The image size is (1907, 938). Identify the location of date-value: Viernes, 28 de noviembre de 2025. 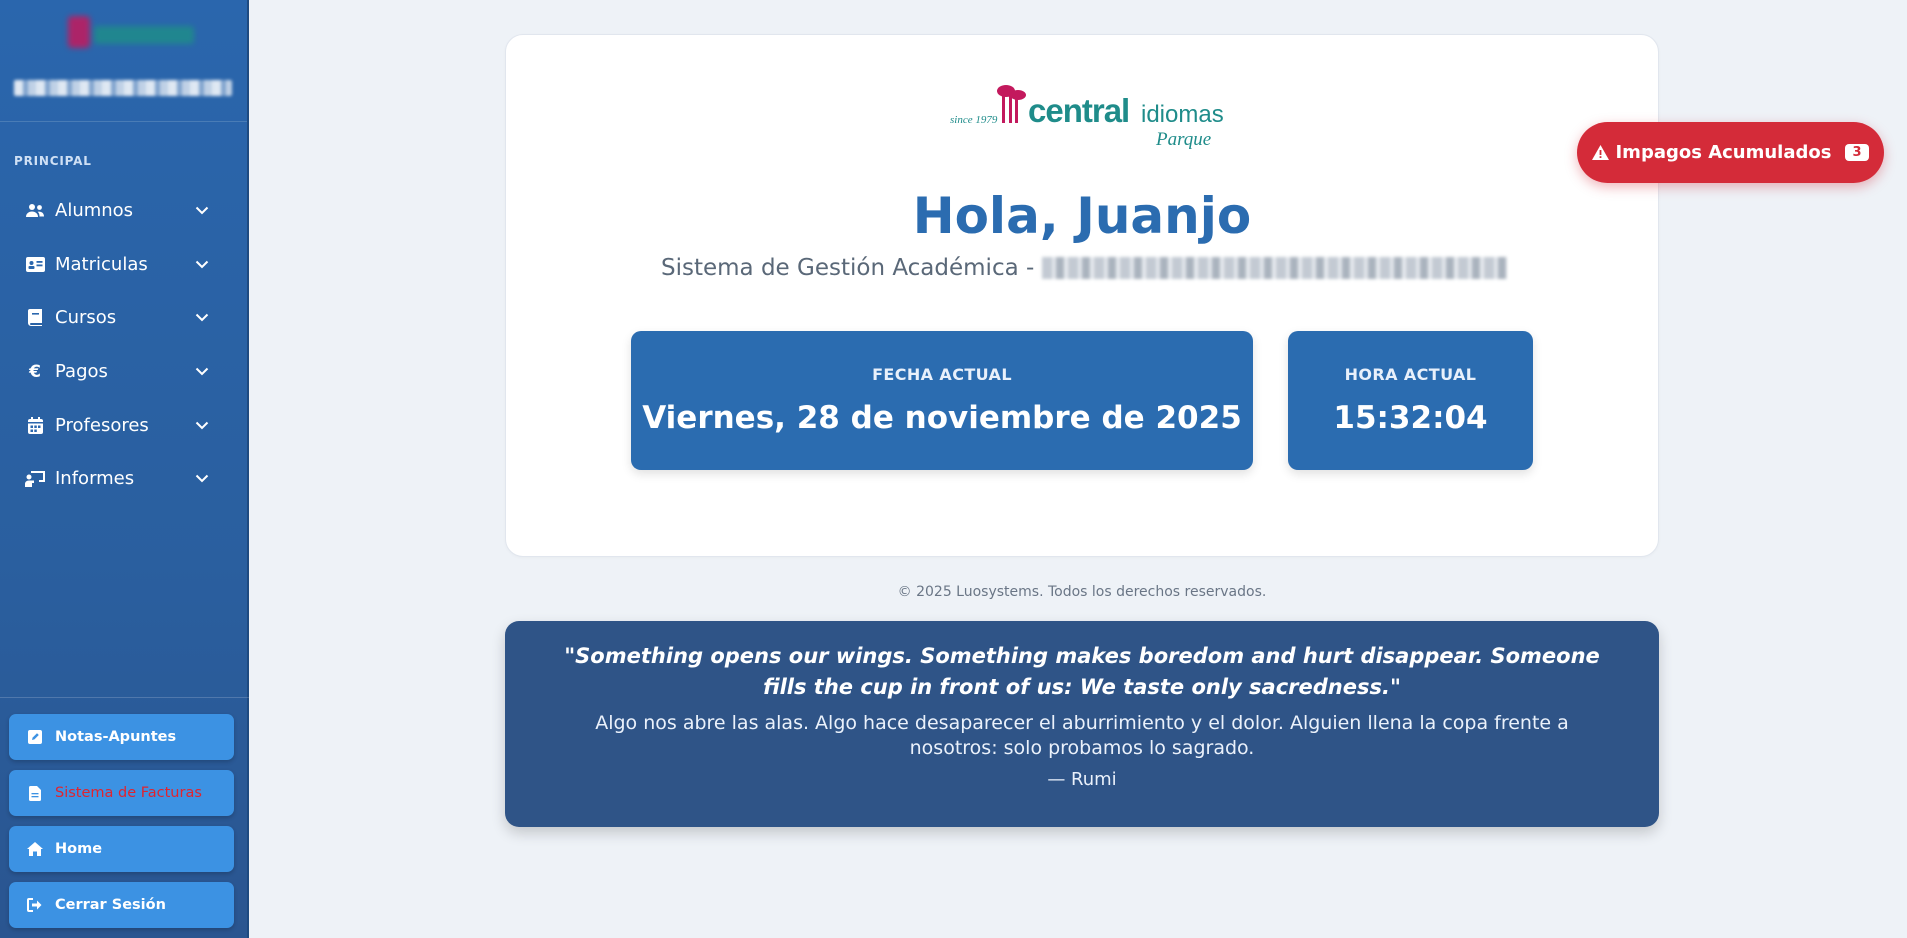
(942, 418).